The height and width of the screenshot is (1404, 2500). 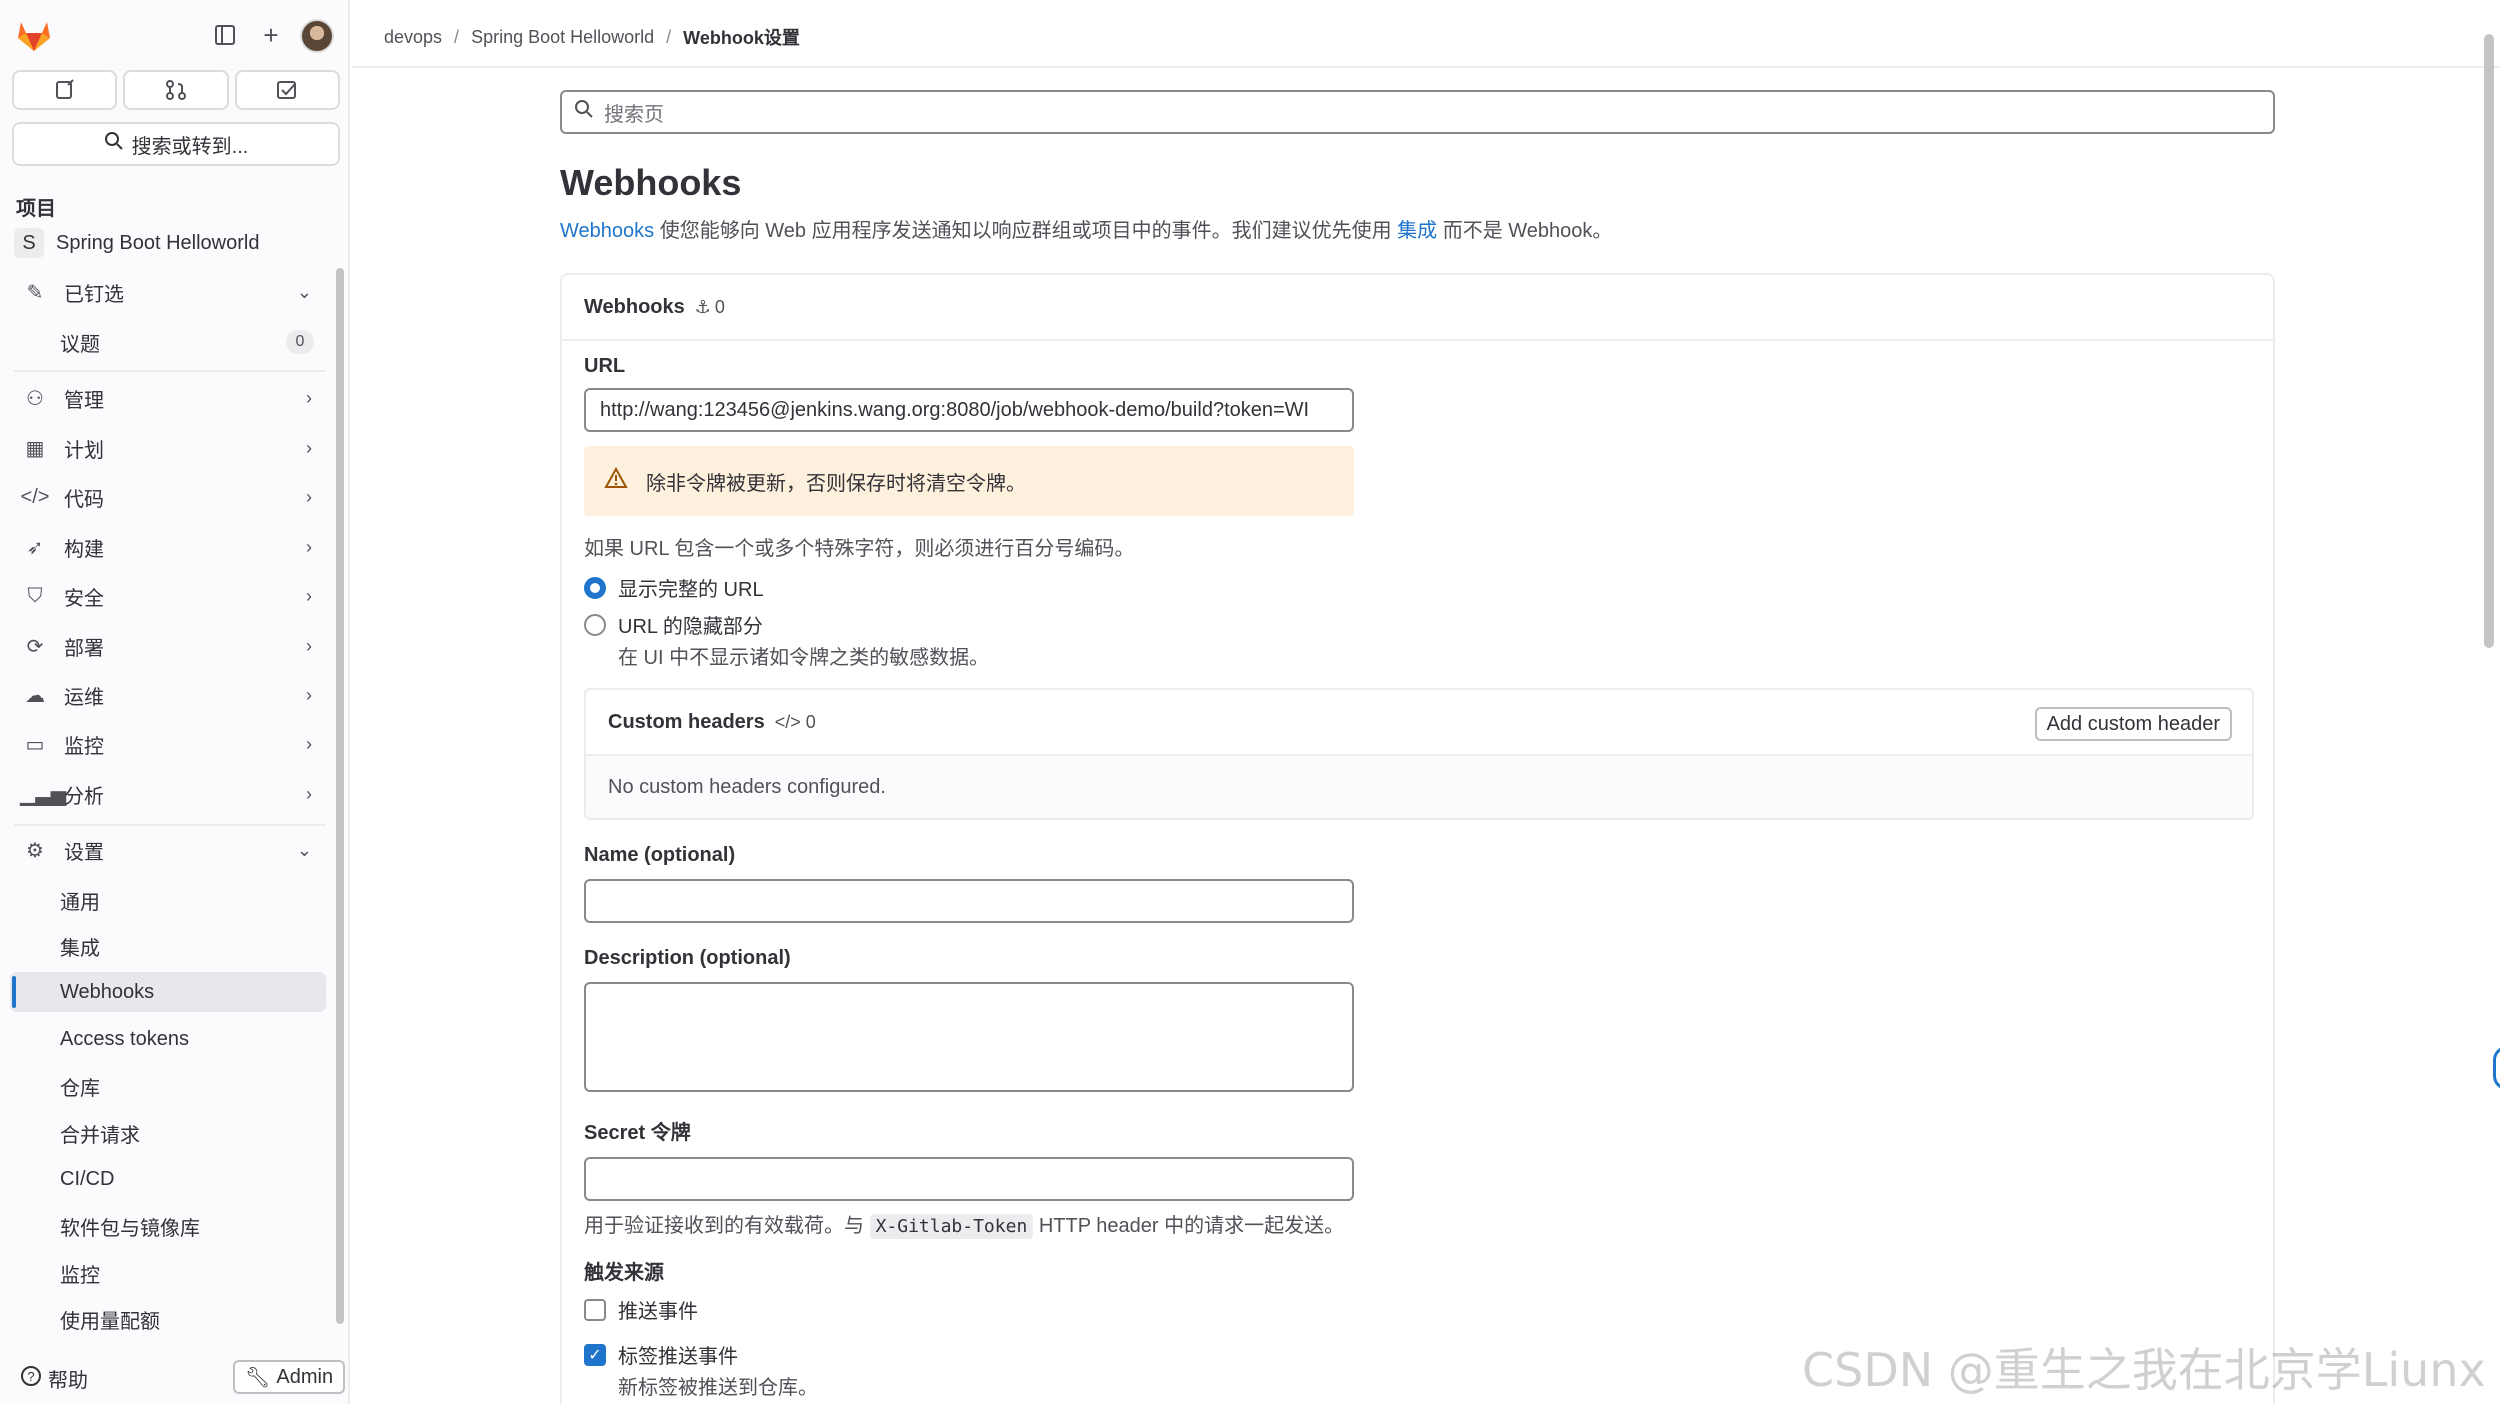 I want to click on nav-label: CI/CD, so click(x=87, y=1178).